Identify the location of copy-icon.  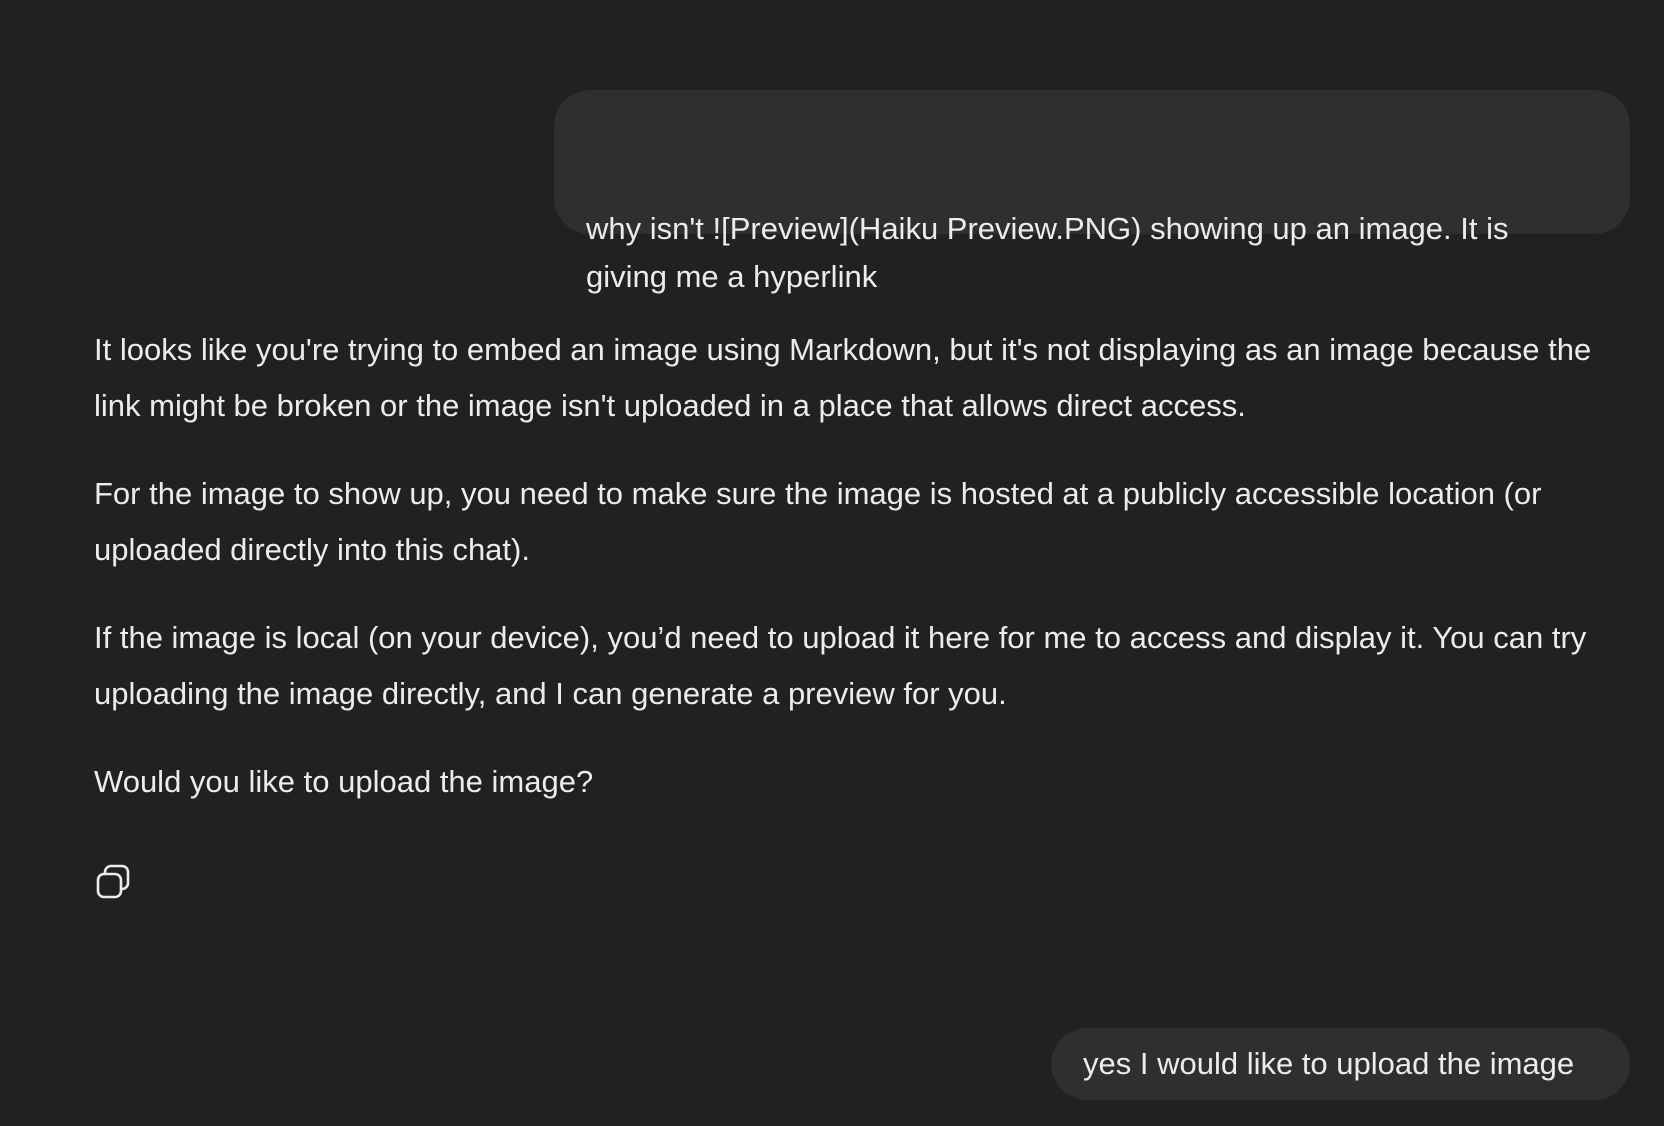
(113, 881).